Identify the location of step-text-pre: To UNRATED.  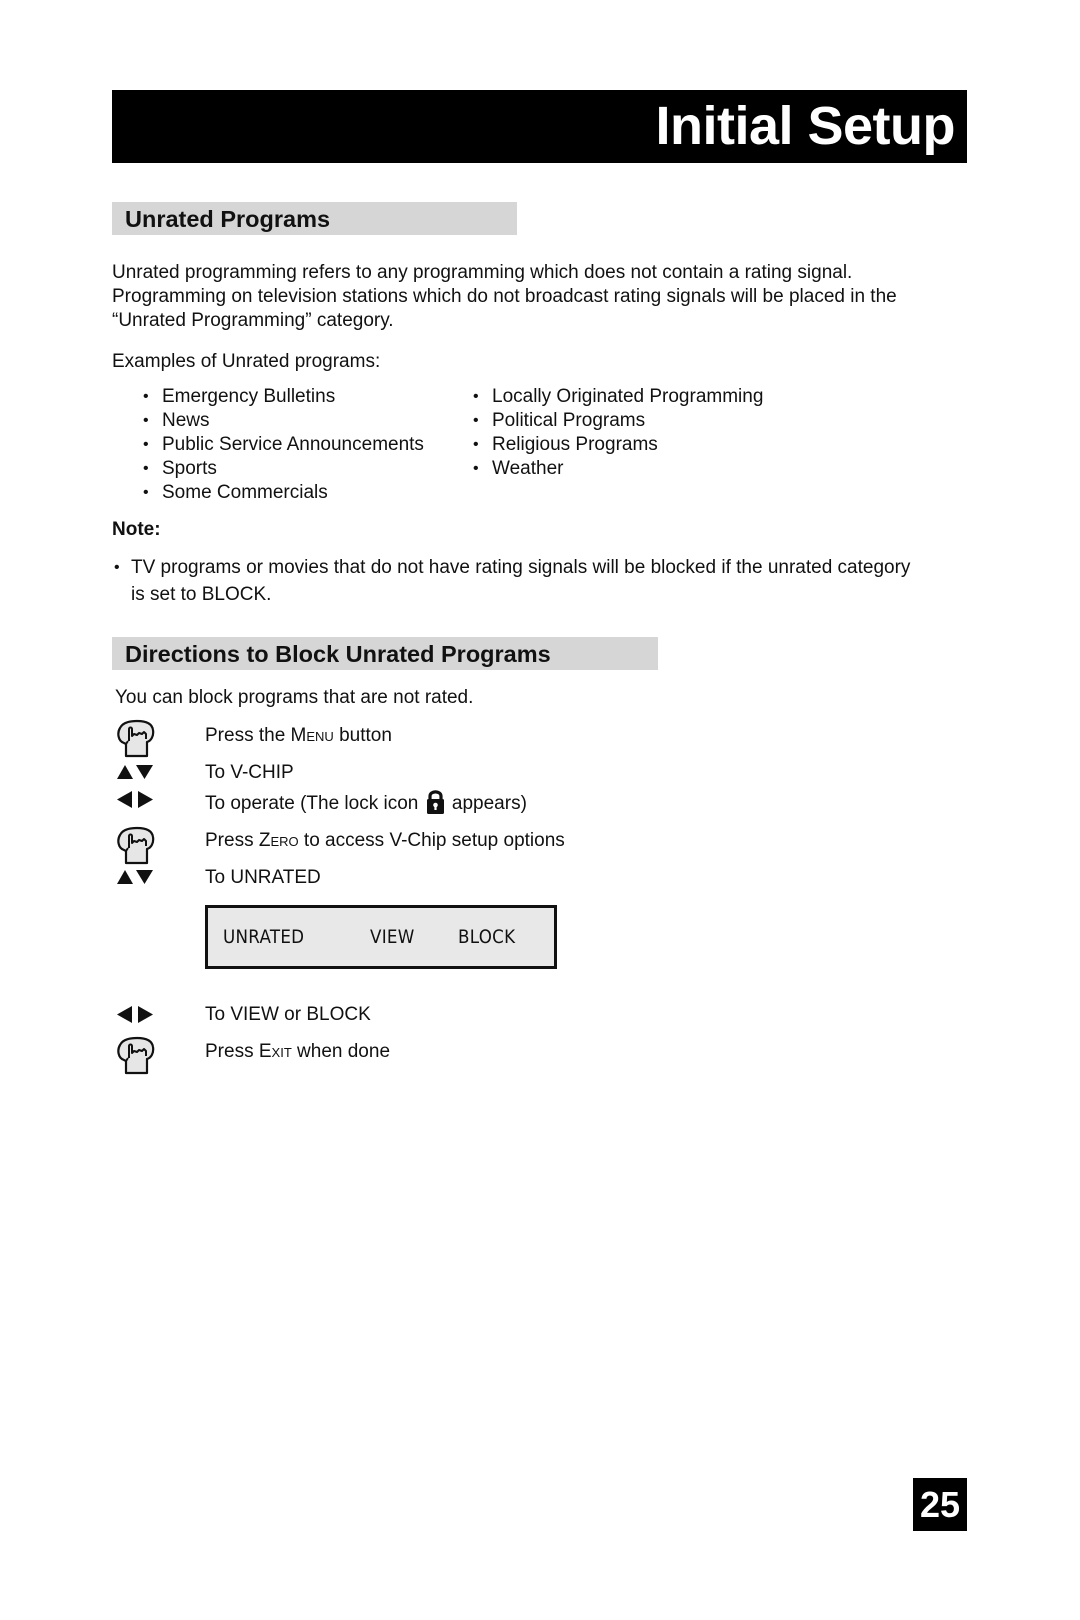
(263, 877).